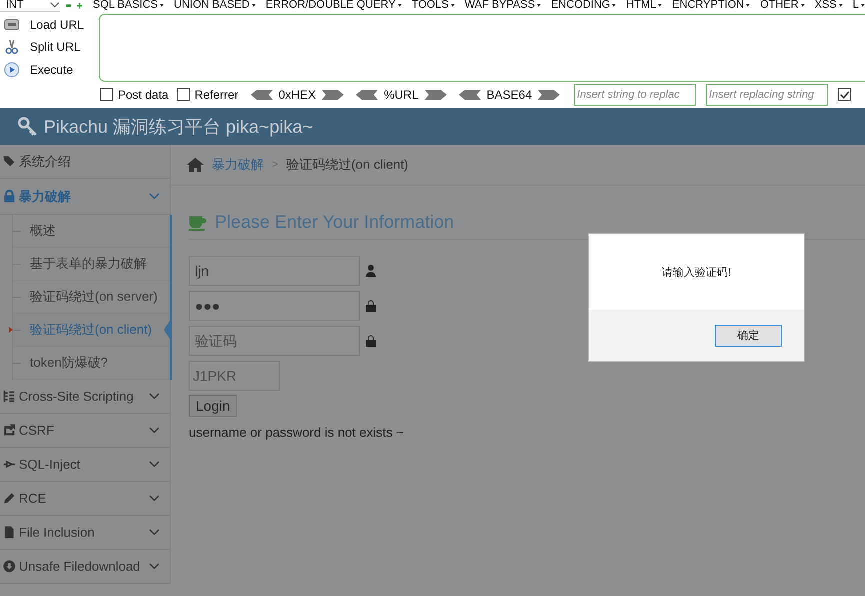  I want to click on option-checkbox: Referrer, so click(207, 95).